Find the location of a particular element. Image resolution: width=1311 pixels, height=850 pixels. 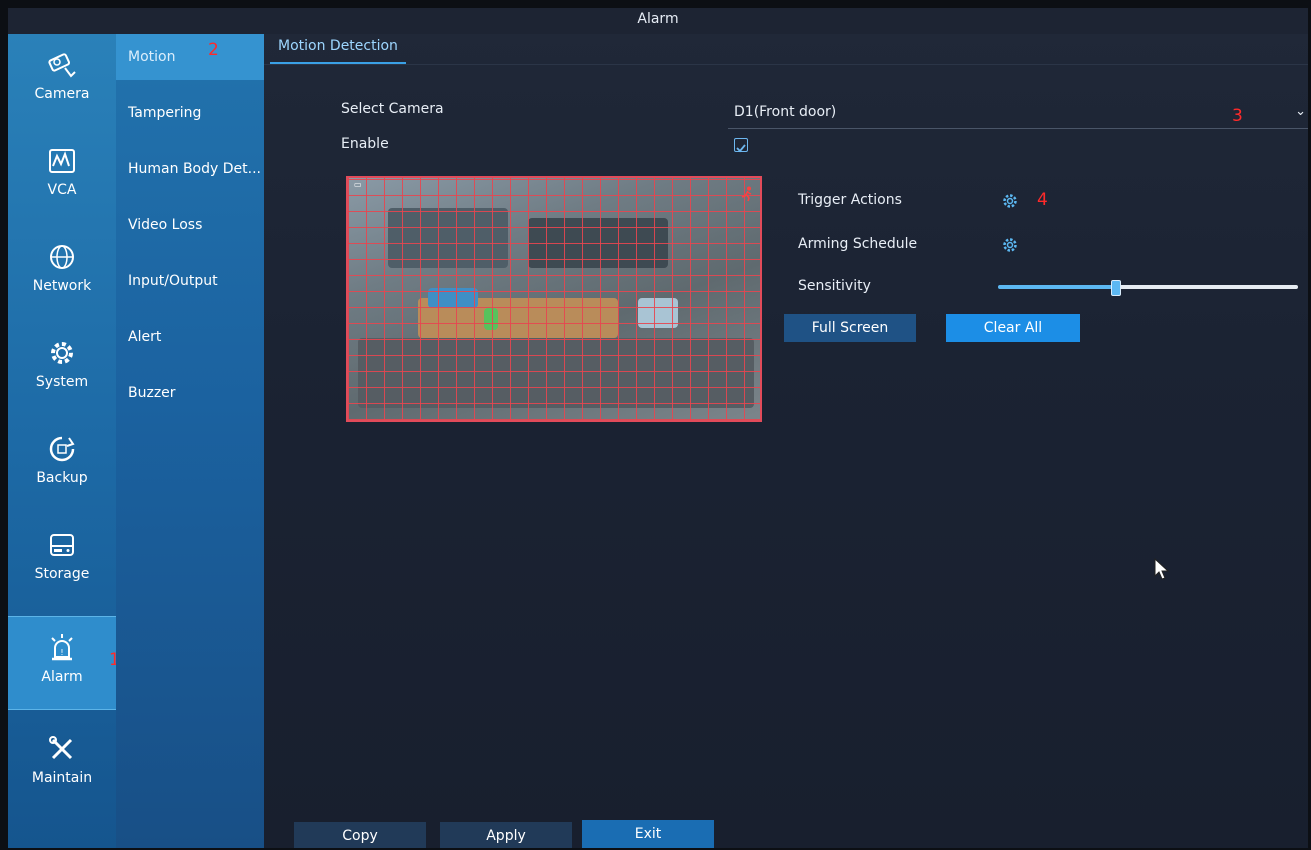

trigger-actions-label: Trigger Actions is located at coordinates (850, 200).